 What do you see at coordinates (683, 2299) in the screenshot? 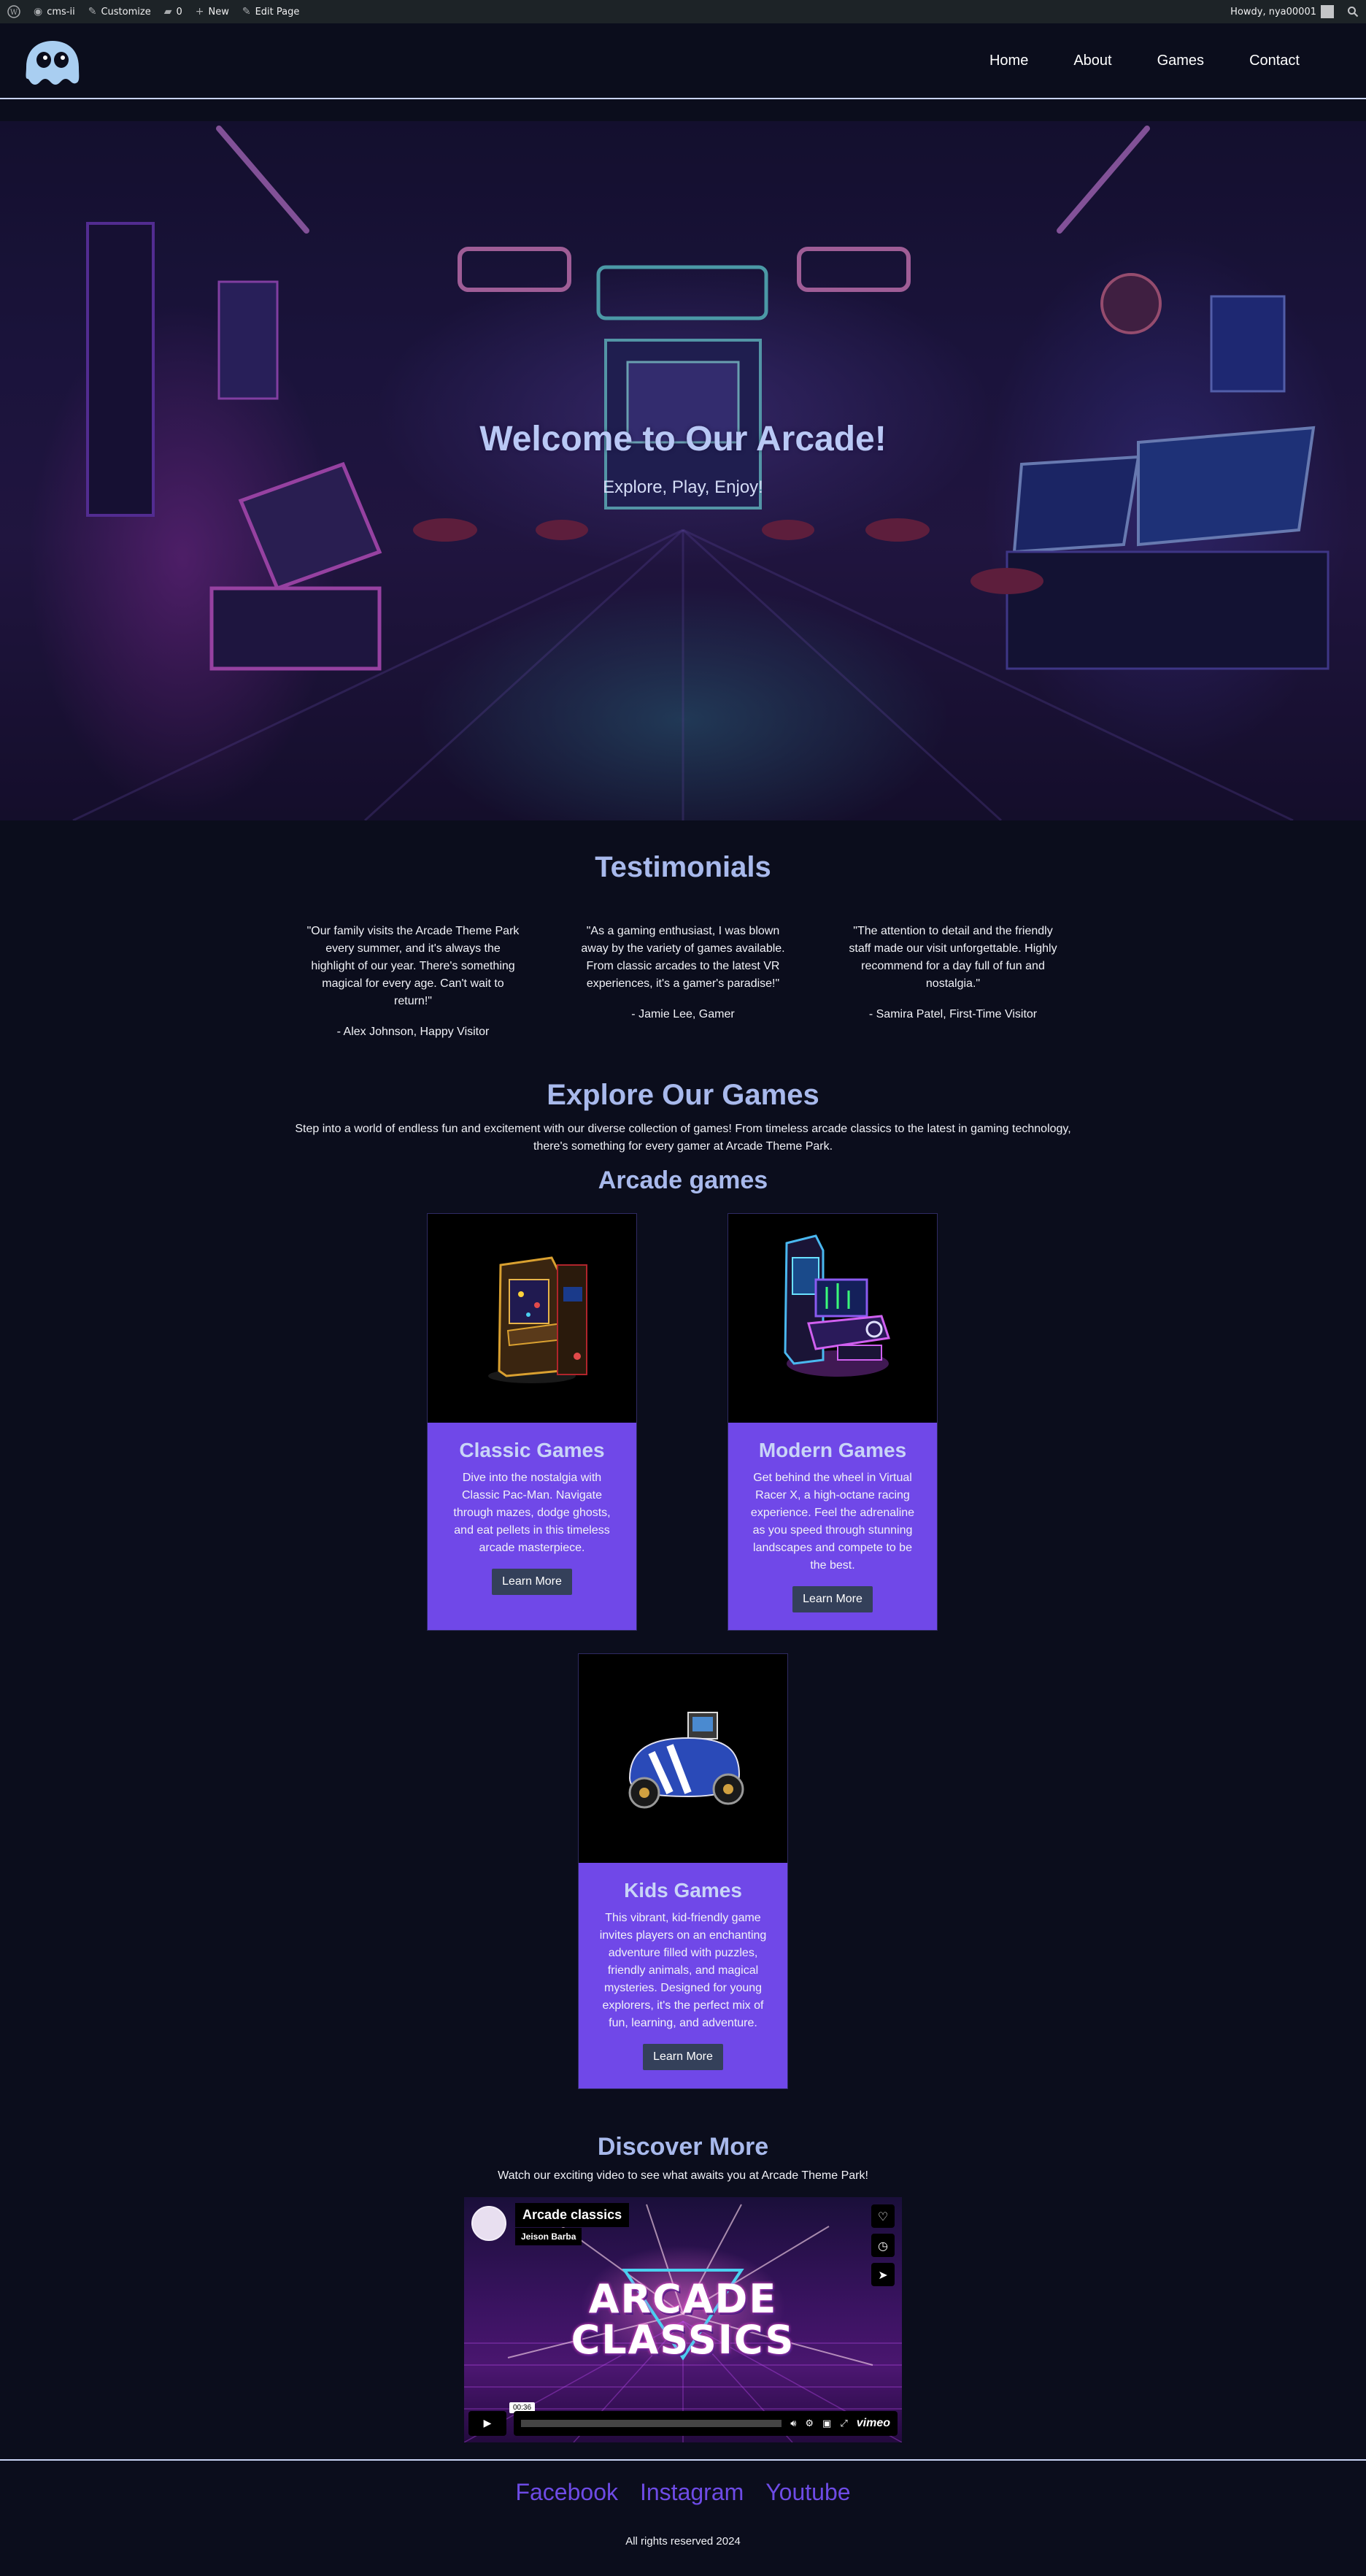
I see `video-art-line: ARCADE` at bounding box center [683, 2299].